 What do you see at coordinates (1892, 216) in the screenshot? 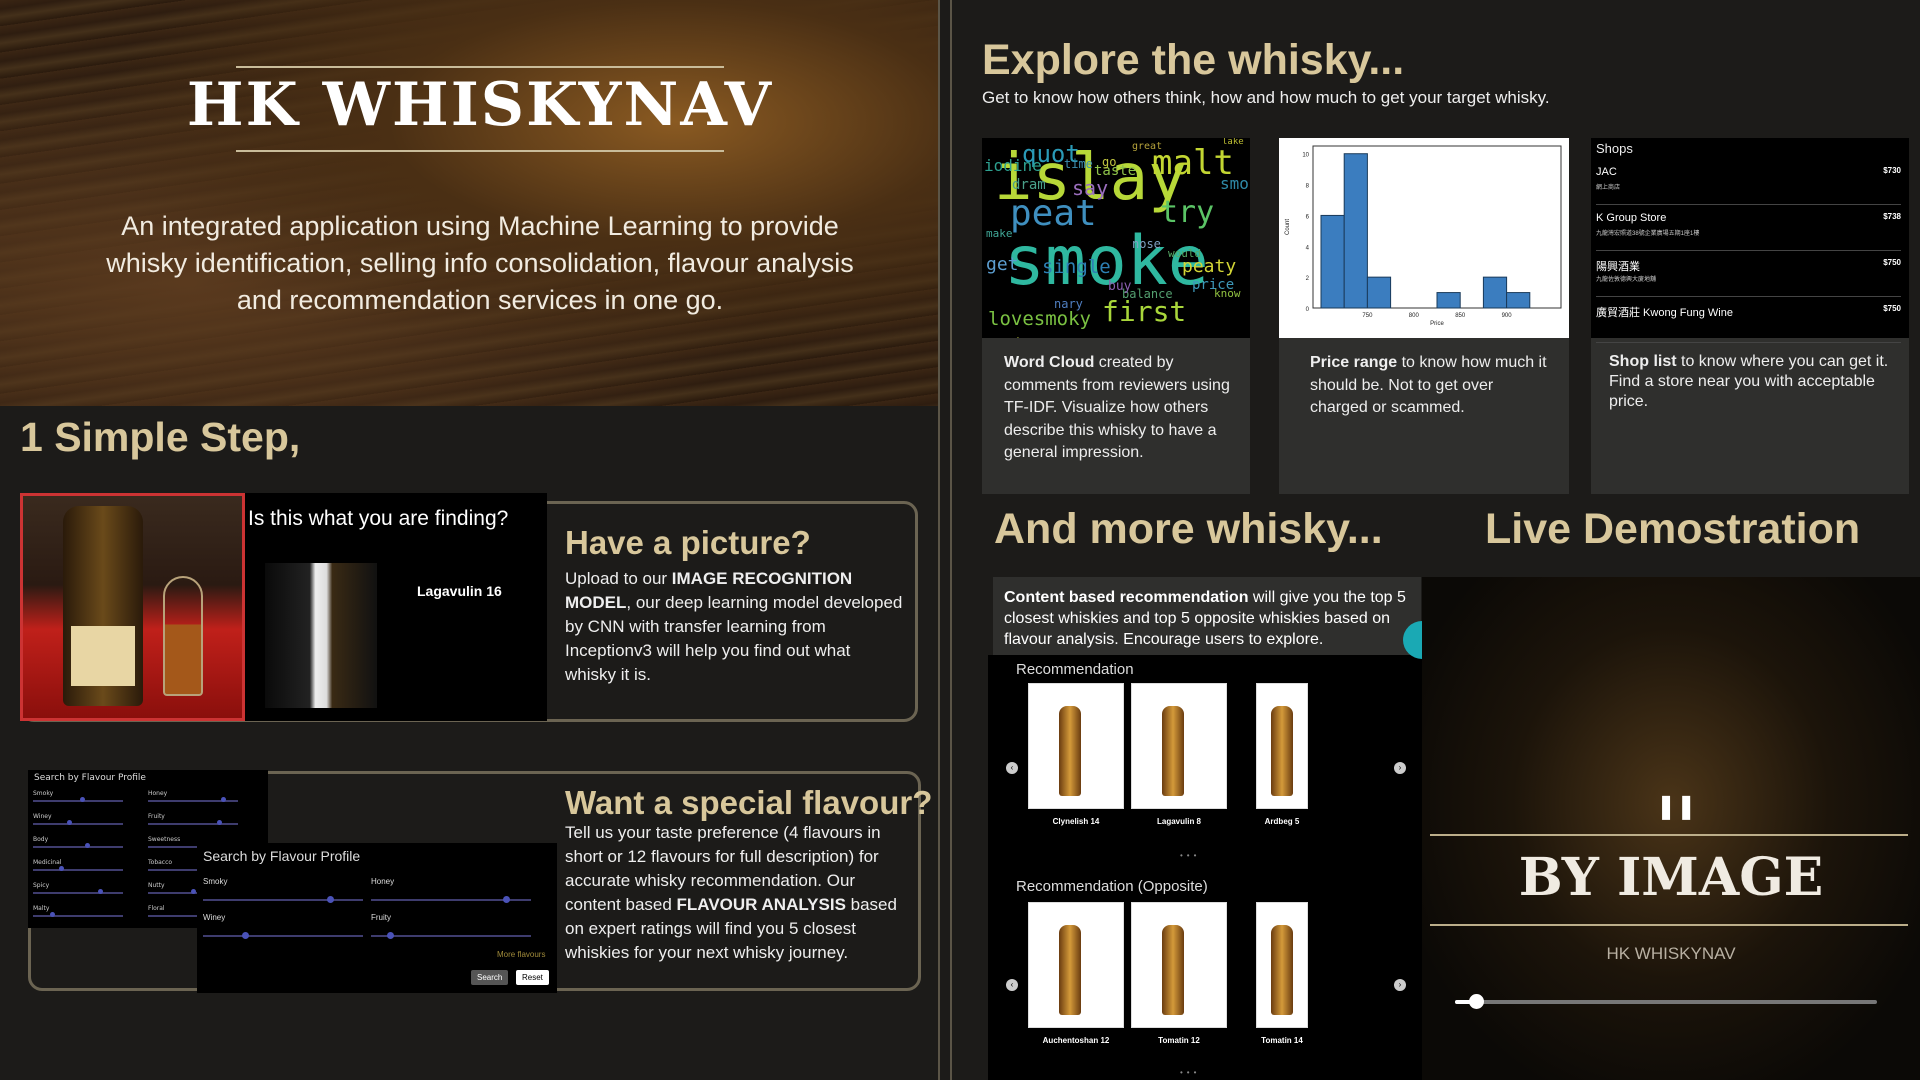
I see `shop-price: $738` at bounding box center [1892, 216].